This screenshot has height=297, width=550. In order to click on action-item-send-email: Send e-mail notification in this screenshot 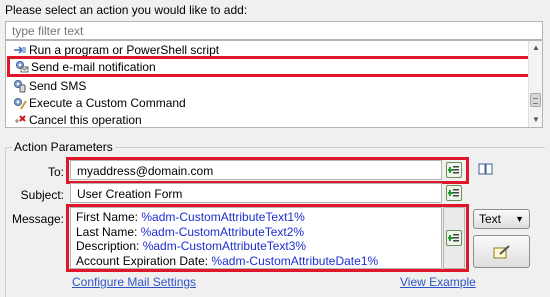, I will do `click(269, 66)`.